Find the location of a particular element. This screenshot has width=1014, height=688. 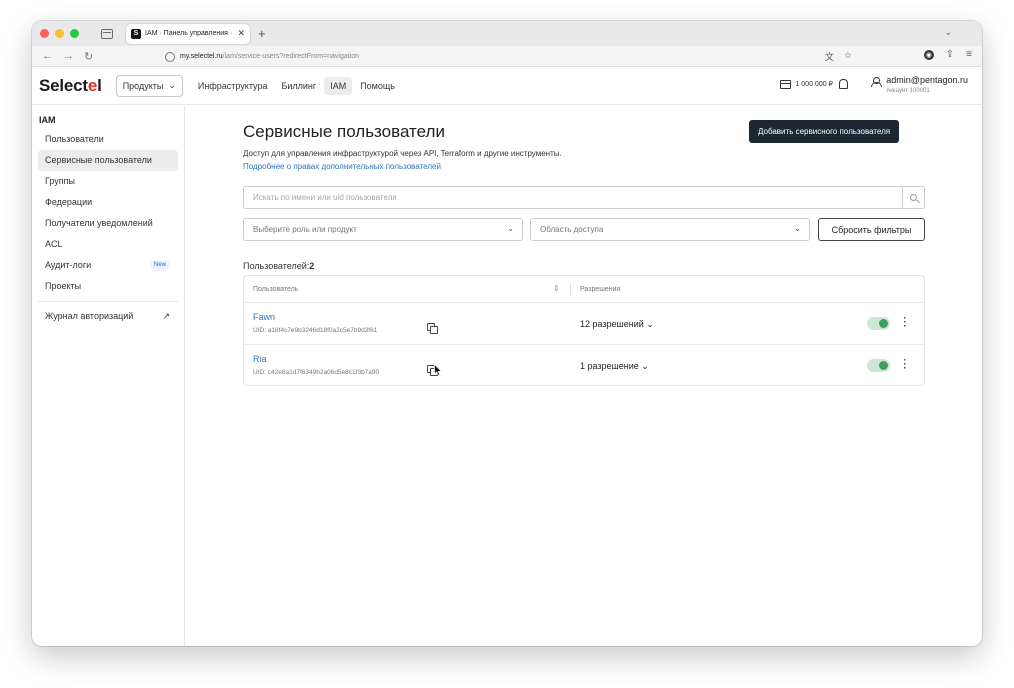

browser-toolbar: ◉ ⇪ ≡ is located at coordinates (947, 54).